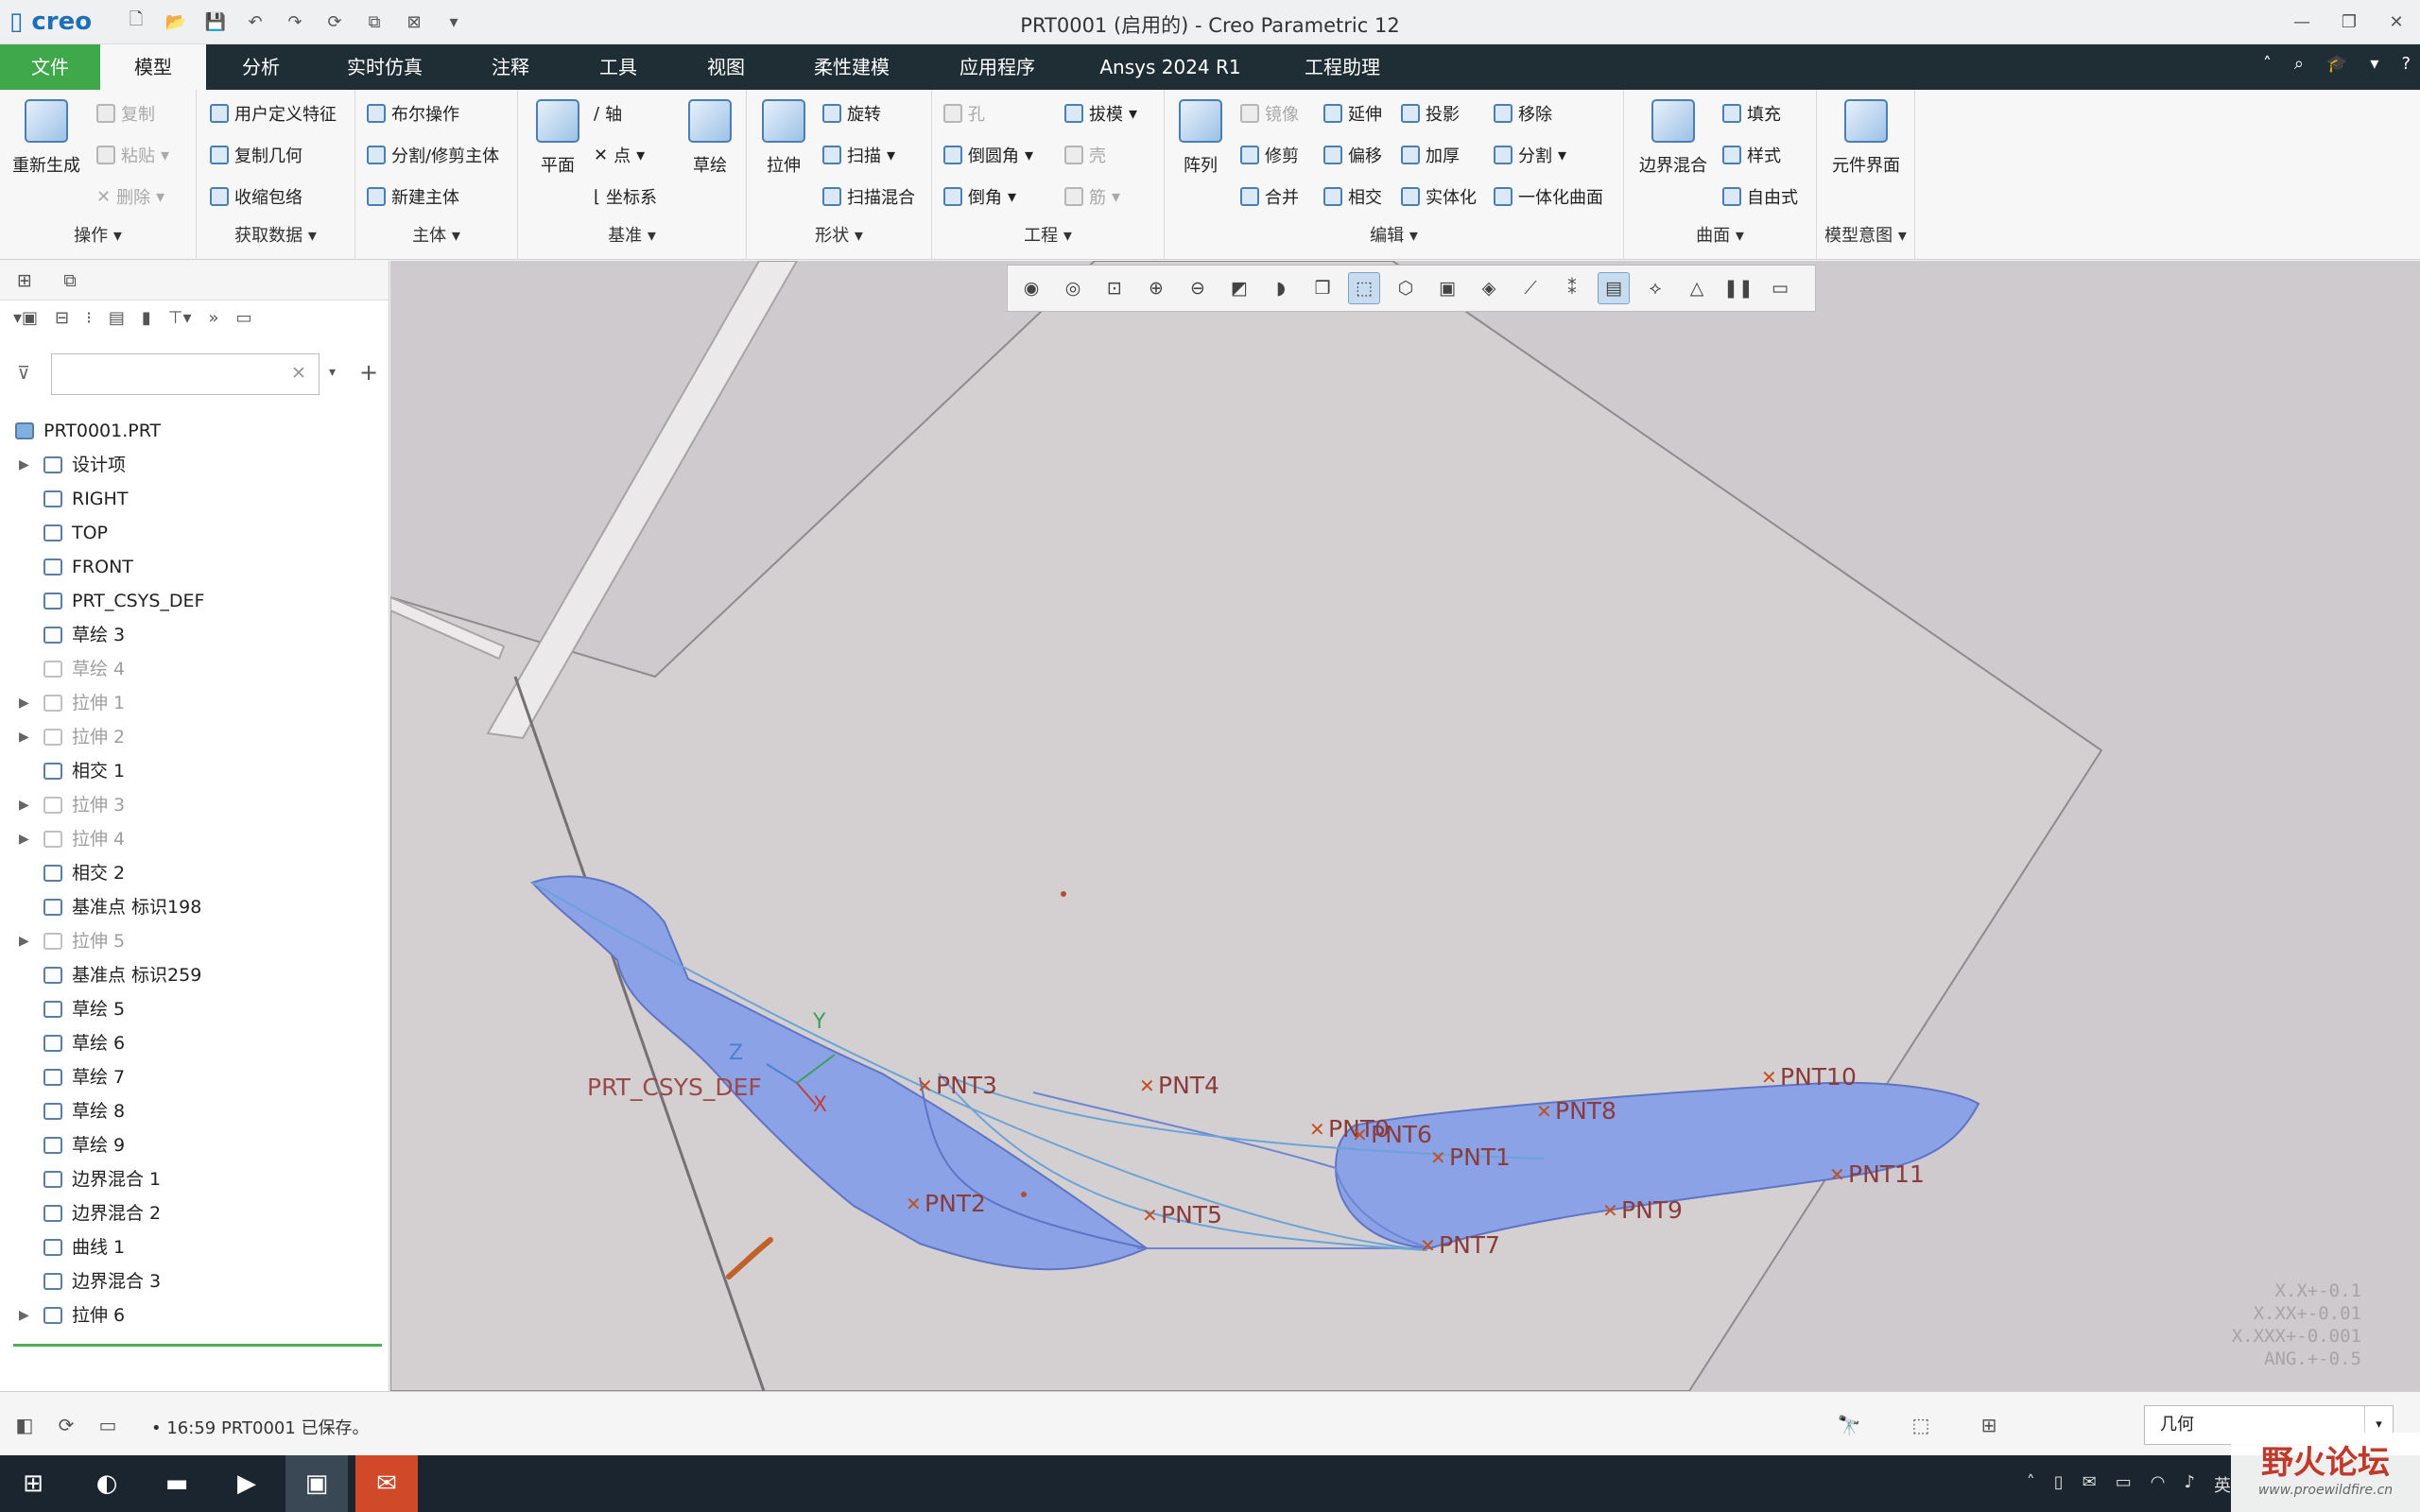 This screenshot has height=1512, width=2420. What do you see at coordinates (70, 281) in the screenshot?
I see `layer-tree-tab-icon: ⧉` at bounding box center [70, 281].